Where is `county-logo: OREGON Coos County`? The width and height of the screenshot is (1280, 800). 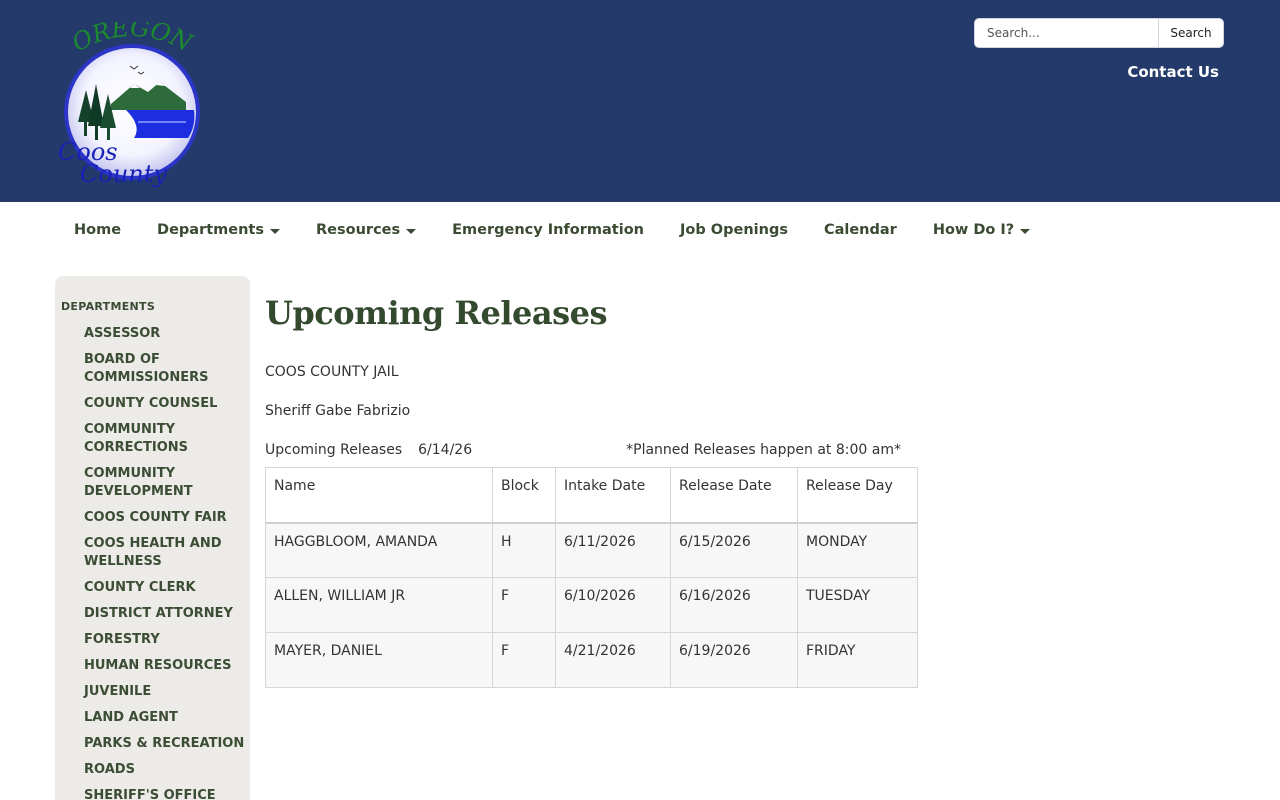 county-logo: OREGON Coos County is located at coordinates (131, 102).